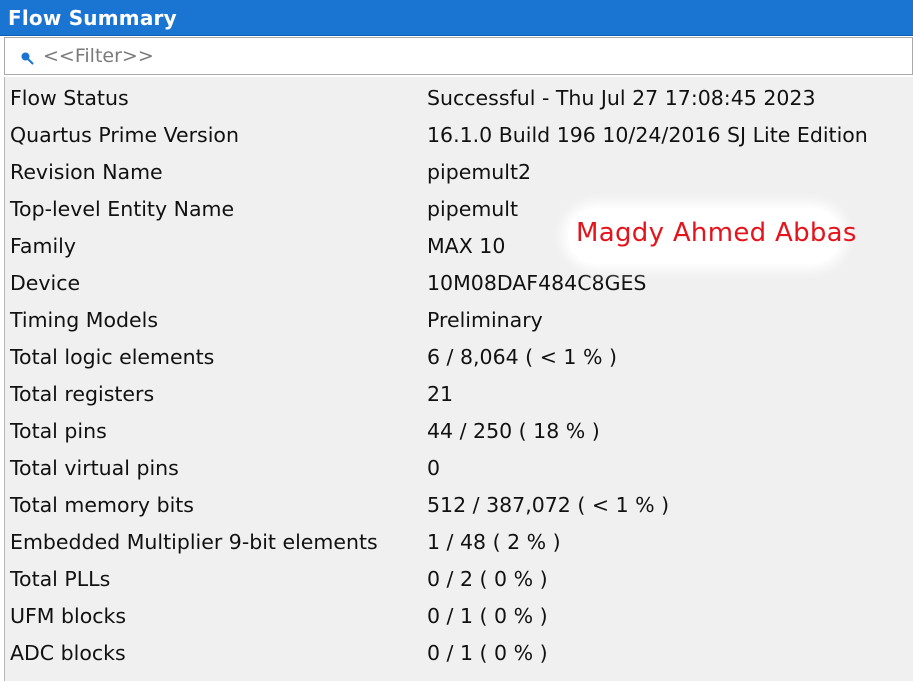 The height and width of the screenshot is (681, 913). I want to click on table-row: Total PLLs 0 / 2 ( 0 % ), so click(459, 579).